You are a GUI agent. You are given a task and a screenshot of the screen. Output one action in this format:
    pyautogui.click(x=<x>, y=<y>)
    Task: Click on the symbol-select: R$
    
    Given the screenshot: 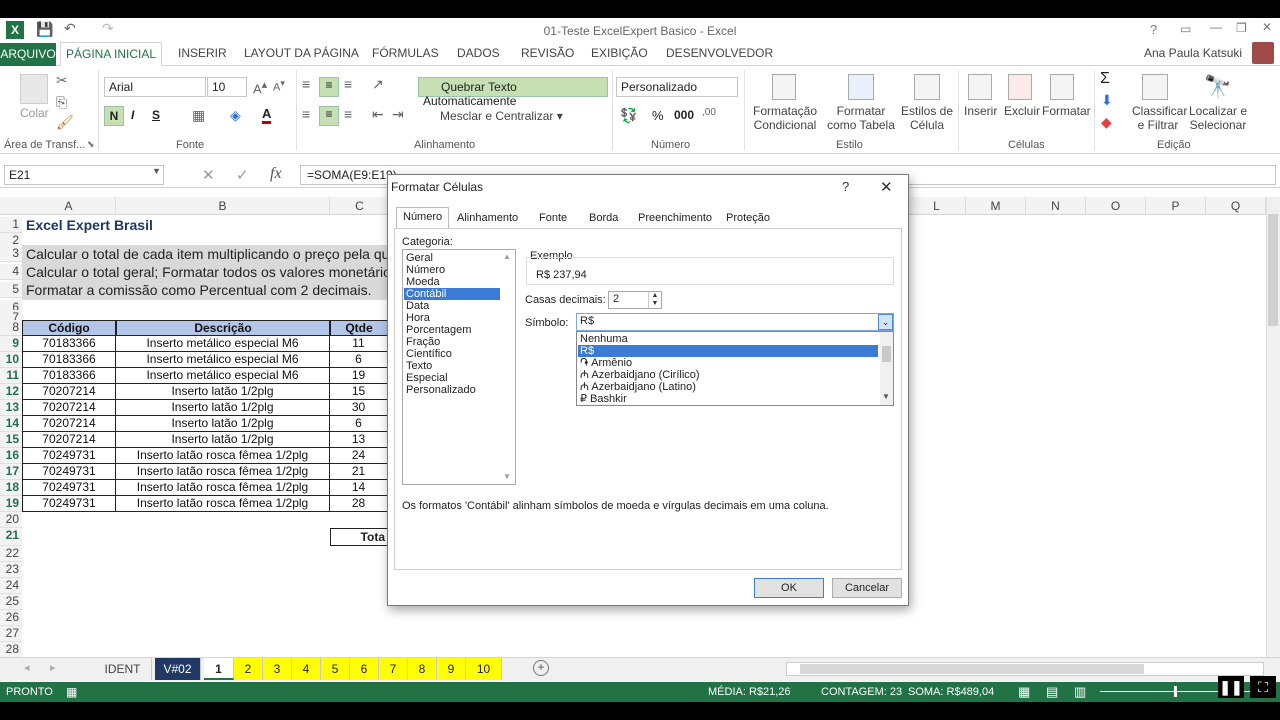 What is the action you would take?
    pyautogui.click(x=735, y=322)
    